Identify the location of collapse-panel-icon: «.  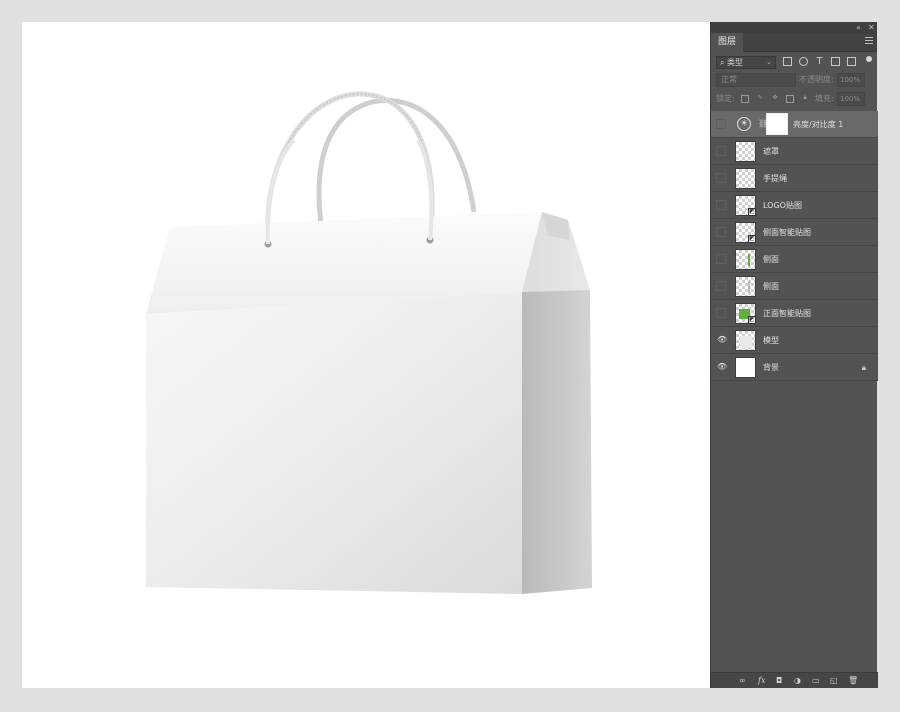
(858, 27).